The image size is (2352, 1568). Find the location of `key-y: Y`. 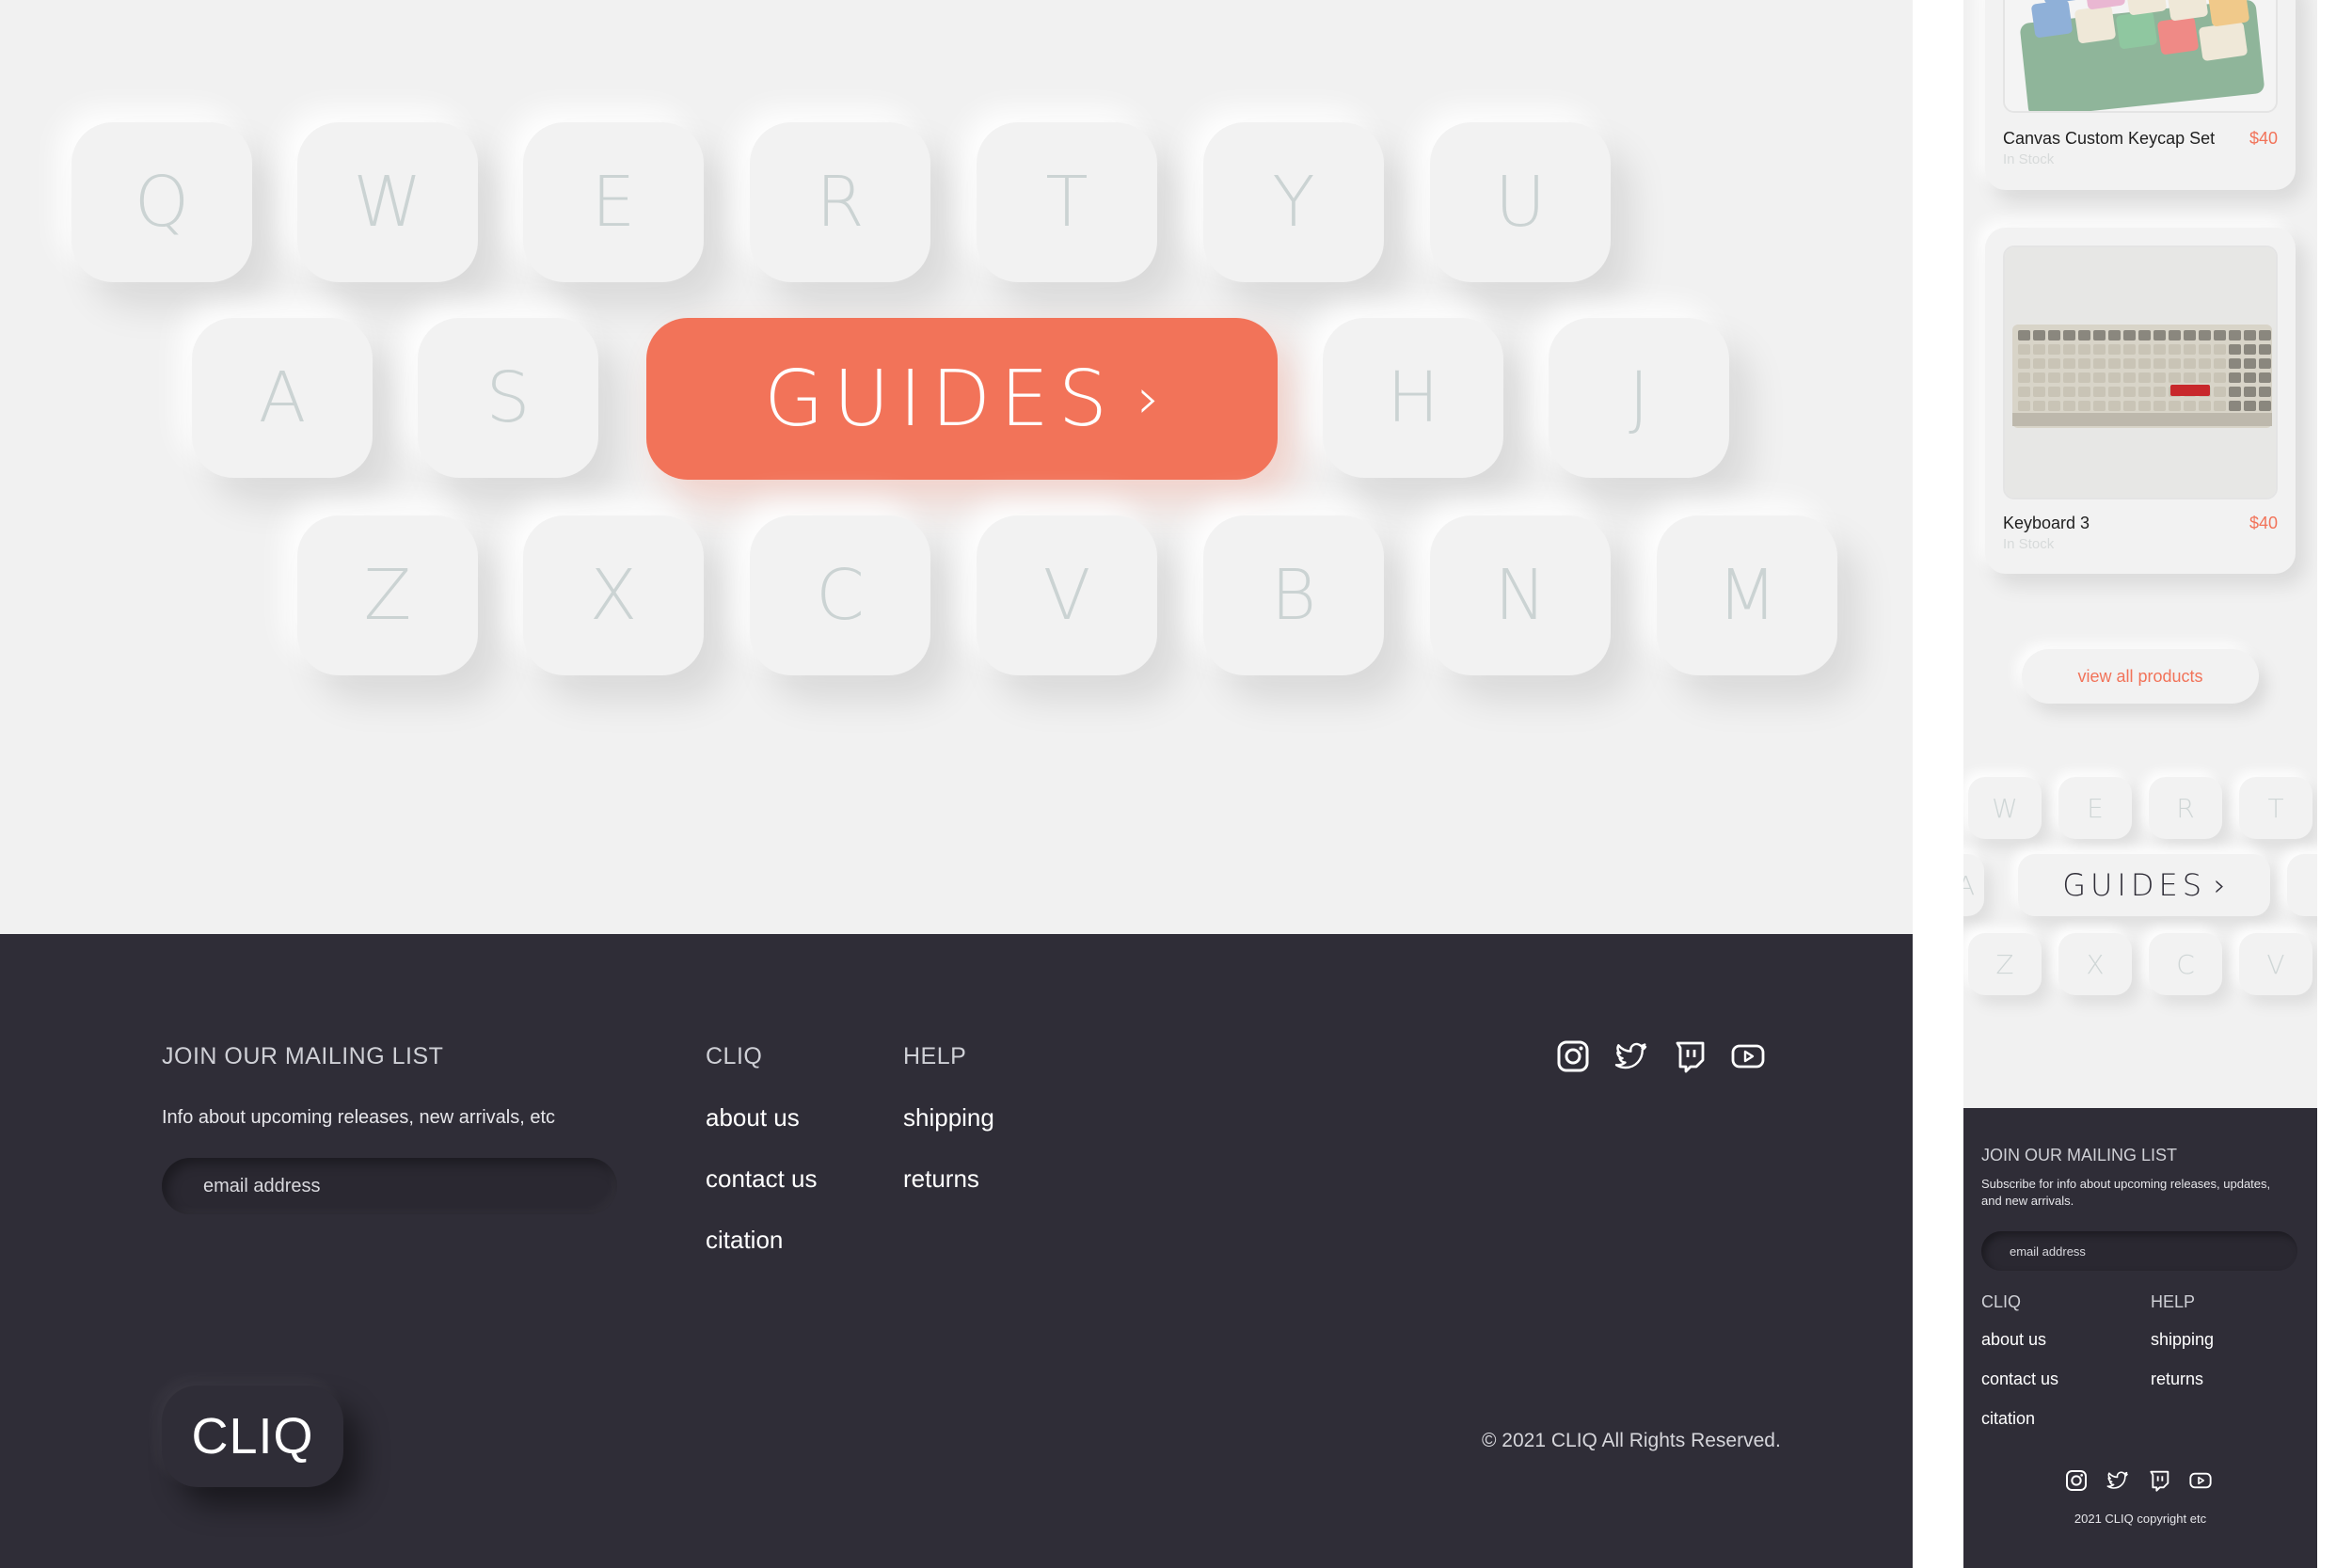

key-y: Y is located at coordinates (1293, 202).